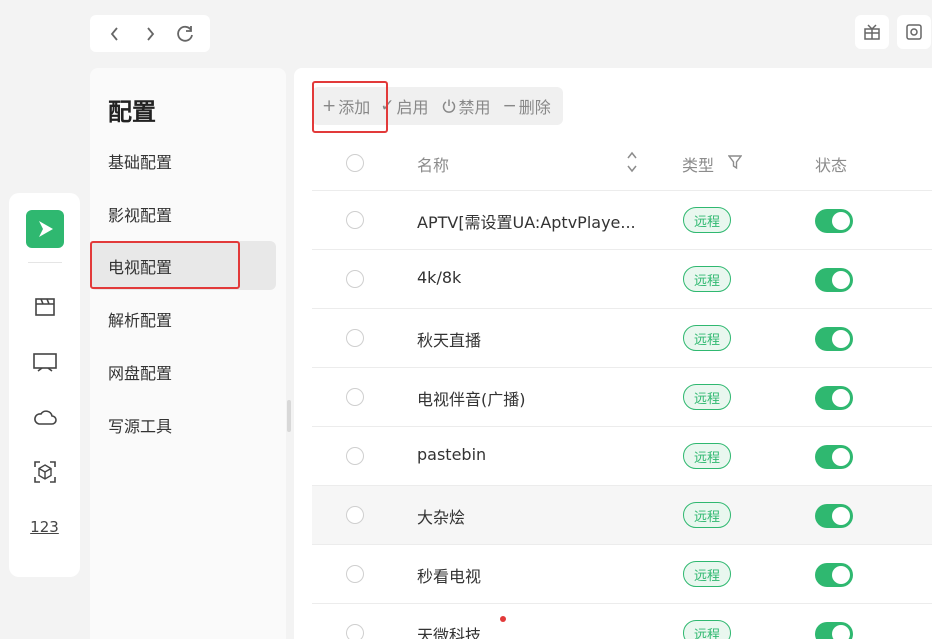 The height and width of the screenshot is (639, 932). I want to click on table-row: APTV[需设置UA:AptvPlaye... 远程, so click(622, 219).